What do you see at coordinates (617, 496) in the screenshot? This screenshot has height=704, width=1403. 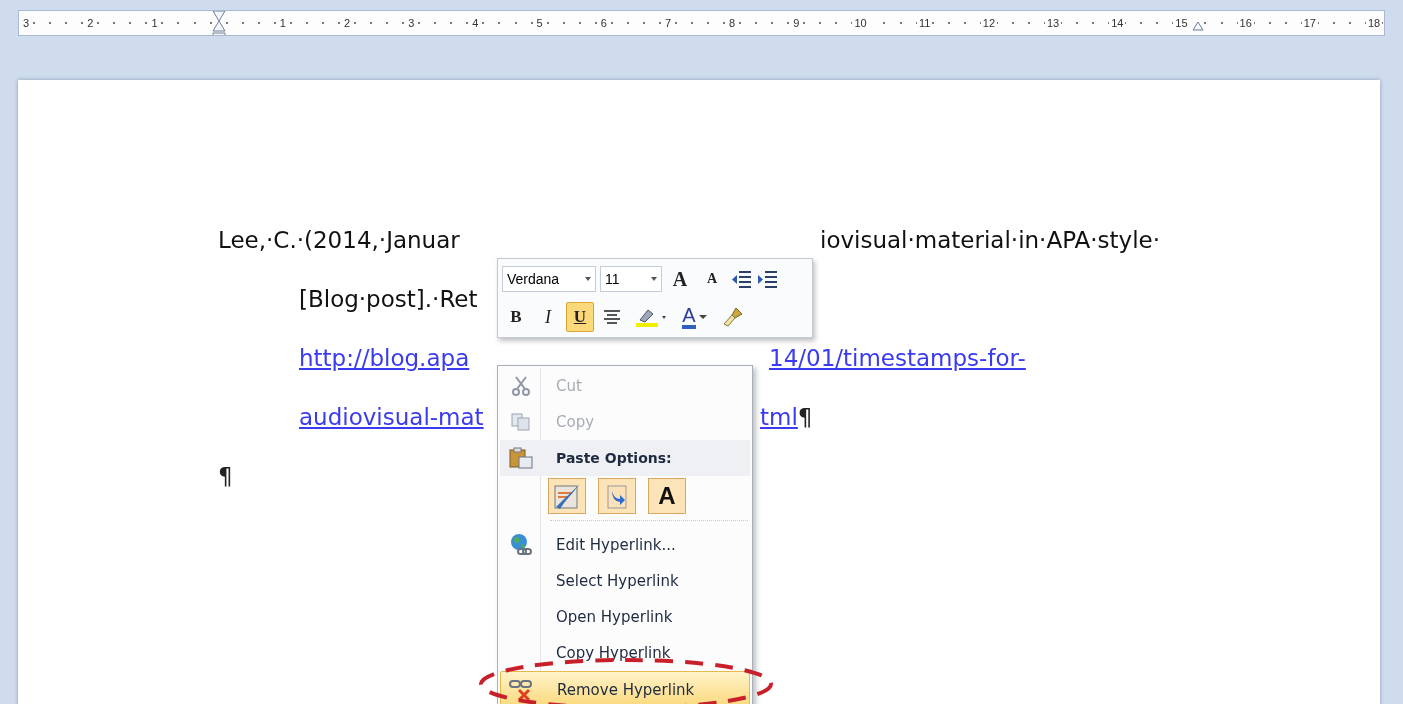 I see `merge-formatting-button` at bounding box center [617, 496].